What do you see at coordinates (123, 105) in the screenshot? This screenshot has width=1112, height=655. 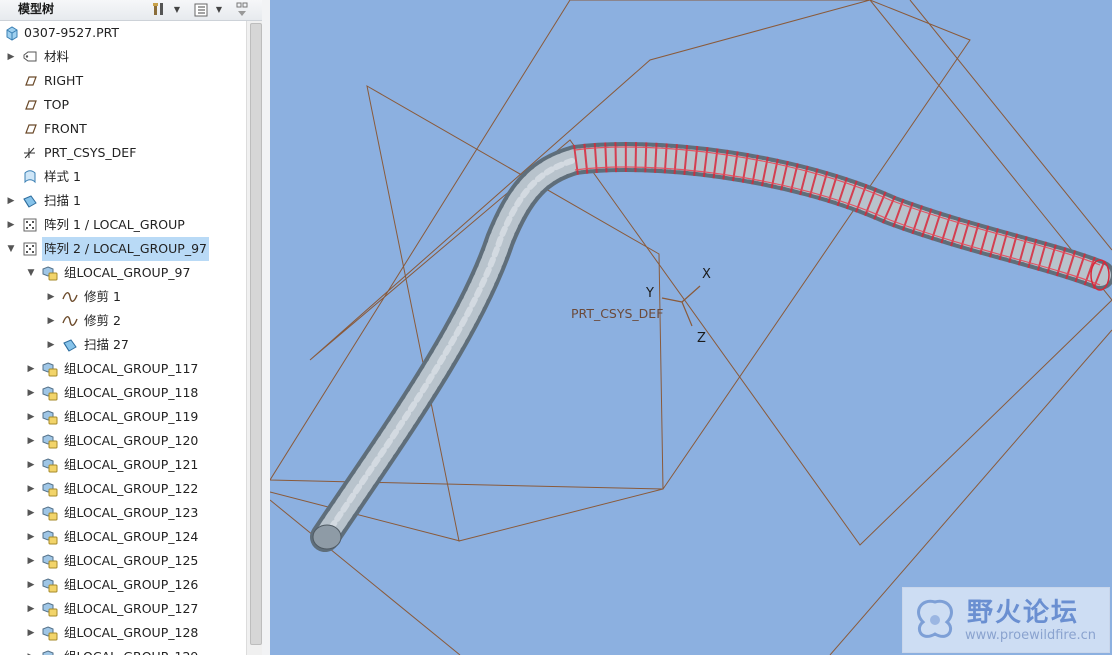 I see `tree-item: TOP` at bounding box center [123, 105].